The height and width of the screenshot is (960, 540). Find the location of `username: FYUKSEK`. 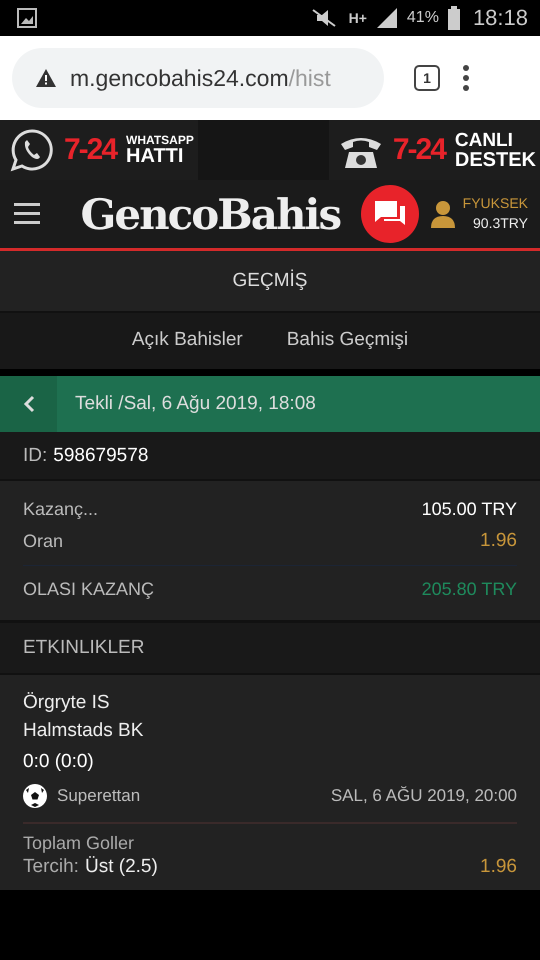

username: FYUKSEK is located at coordinates (495, 204).